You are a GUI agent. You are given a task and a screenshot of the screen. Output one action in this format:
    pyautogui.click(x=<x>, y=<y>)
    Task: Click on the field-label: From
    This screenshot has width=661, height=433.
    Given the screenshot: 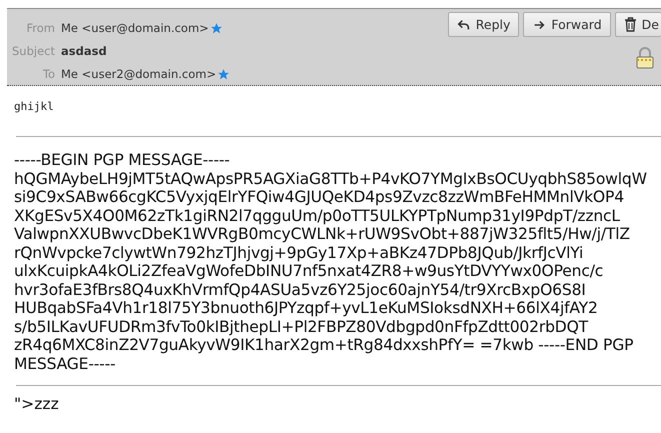 What is the action you would take?
    pyautogui.click(x=40, y=28)
    